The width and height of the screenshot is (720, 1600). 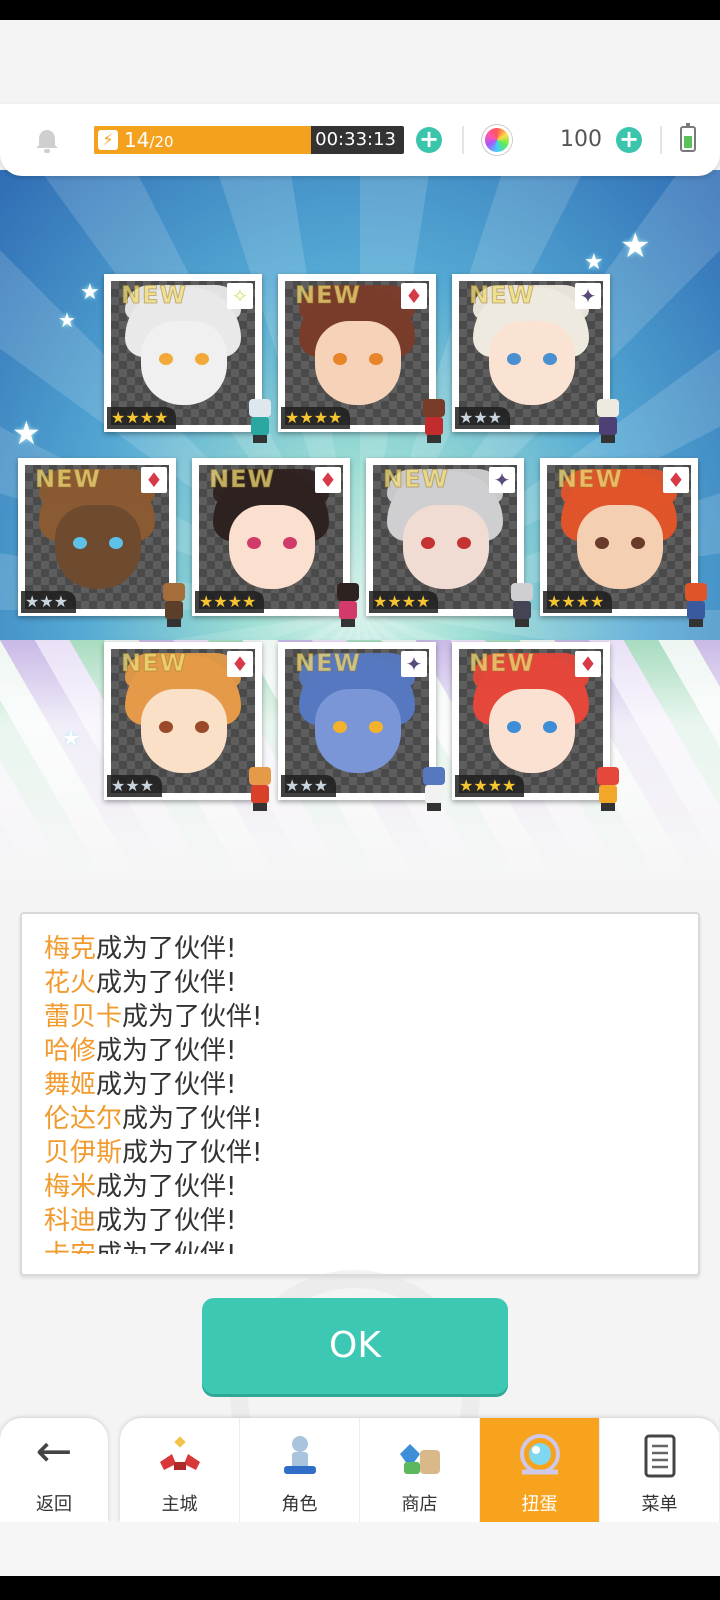 I want to click on log-line: 舞姬成为了伙伴!, so click(x=366, y=1085).